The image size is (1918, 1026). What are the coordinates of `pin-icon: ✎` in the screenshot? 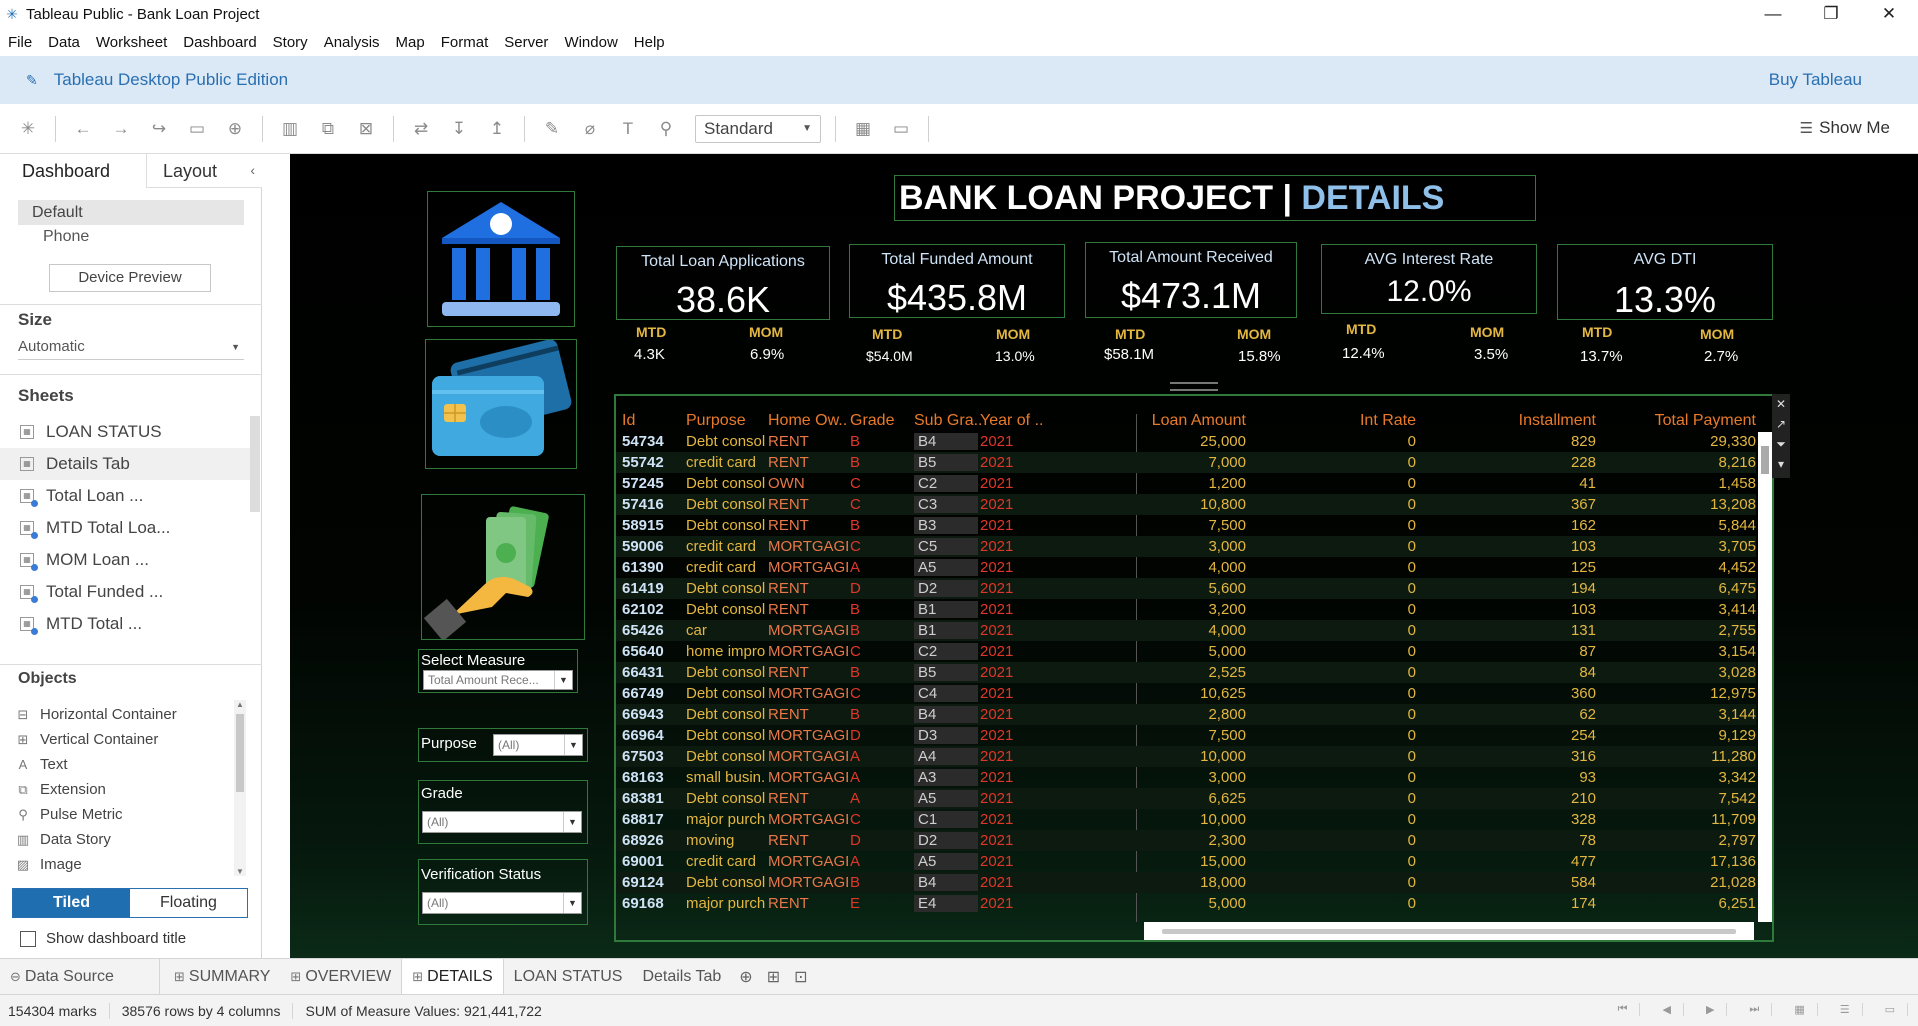 It's located at (32, 80).